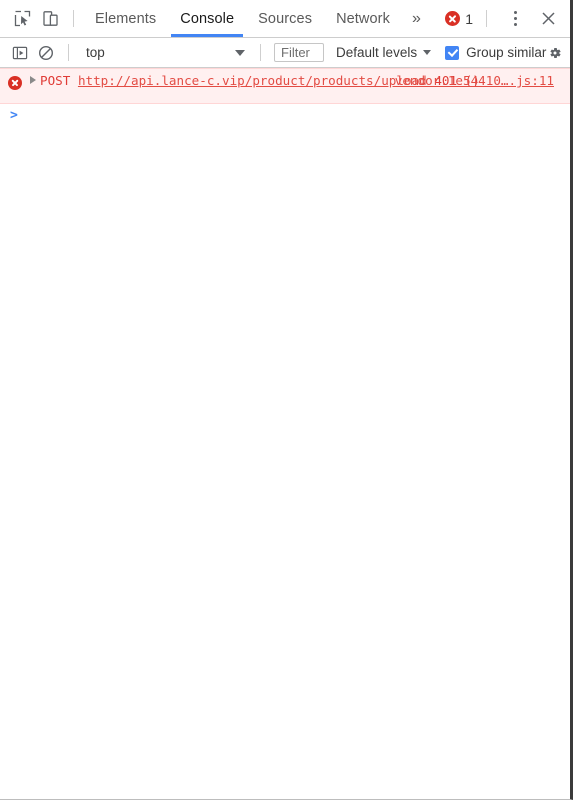 The image size is (573, 800). I want to click on request-method: POST, so click(55, 80).